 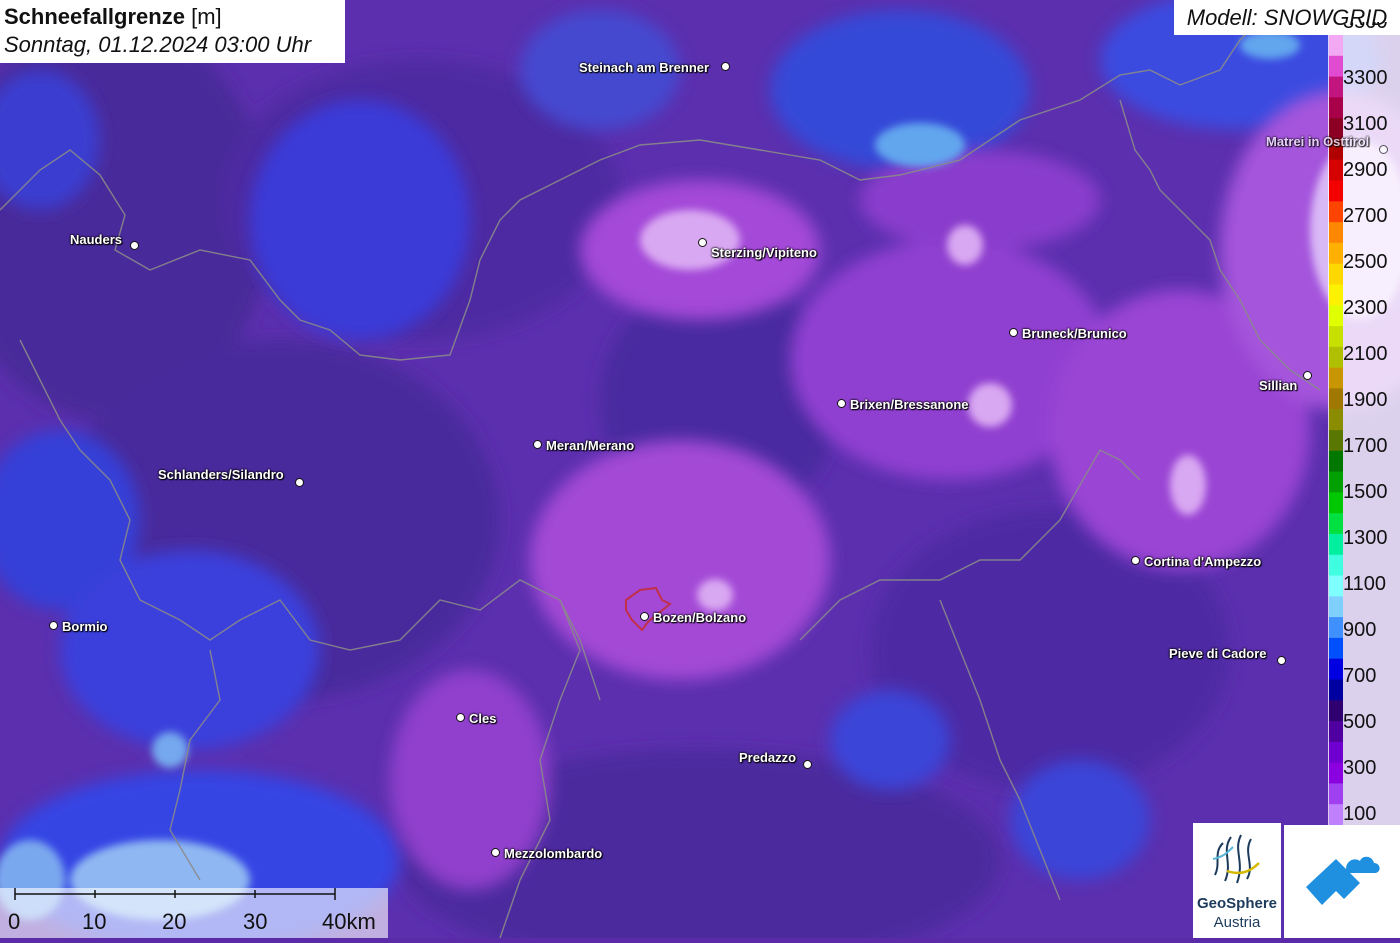 I want to click on legend-label: 1700, so click(x=1365, y=446).